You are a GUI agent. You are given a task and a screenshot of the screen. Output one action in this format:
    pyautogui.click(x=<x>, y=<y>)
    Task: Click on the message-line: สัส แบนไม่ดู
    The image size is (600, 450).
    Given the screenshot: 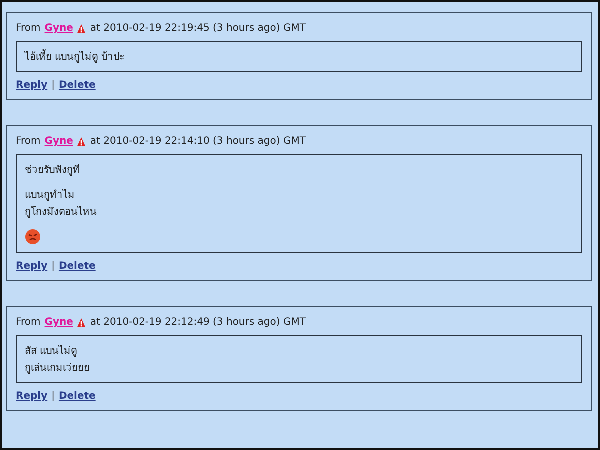 What is the action you would take?
    pyautogui.click(x=51, y=351)
    